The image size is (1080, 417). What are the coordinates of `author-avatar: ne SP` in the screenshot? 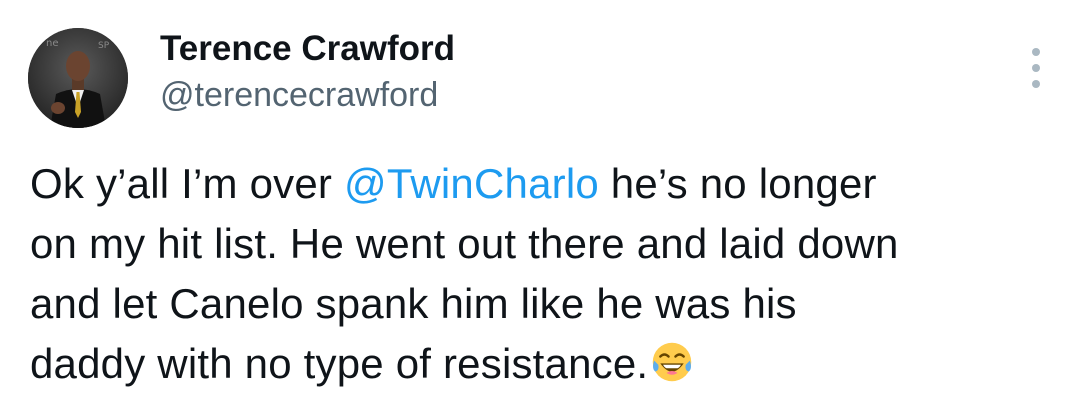 It's located at (78, 78).